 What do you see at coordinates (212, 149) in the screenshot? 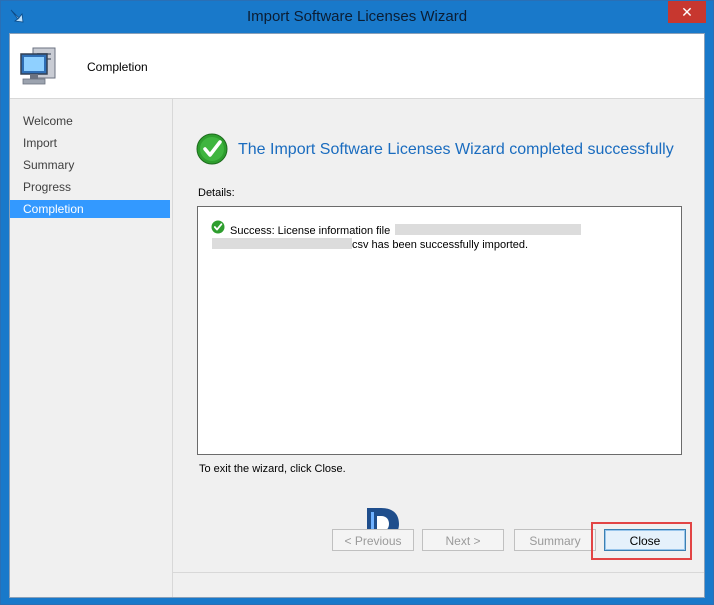
I see `success-check-icon` at bounding box center [212, 149].